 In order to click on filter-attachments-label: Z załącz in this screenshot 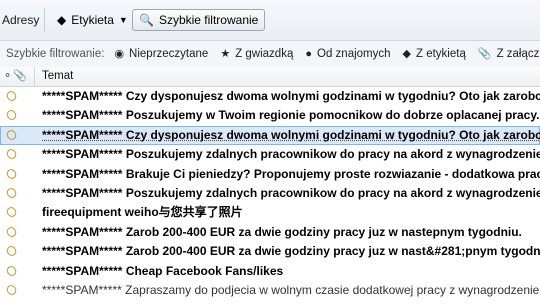, I will do `click(518, 54)`.